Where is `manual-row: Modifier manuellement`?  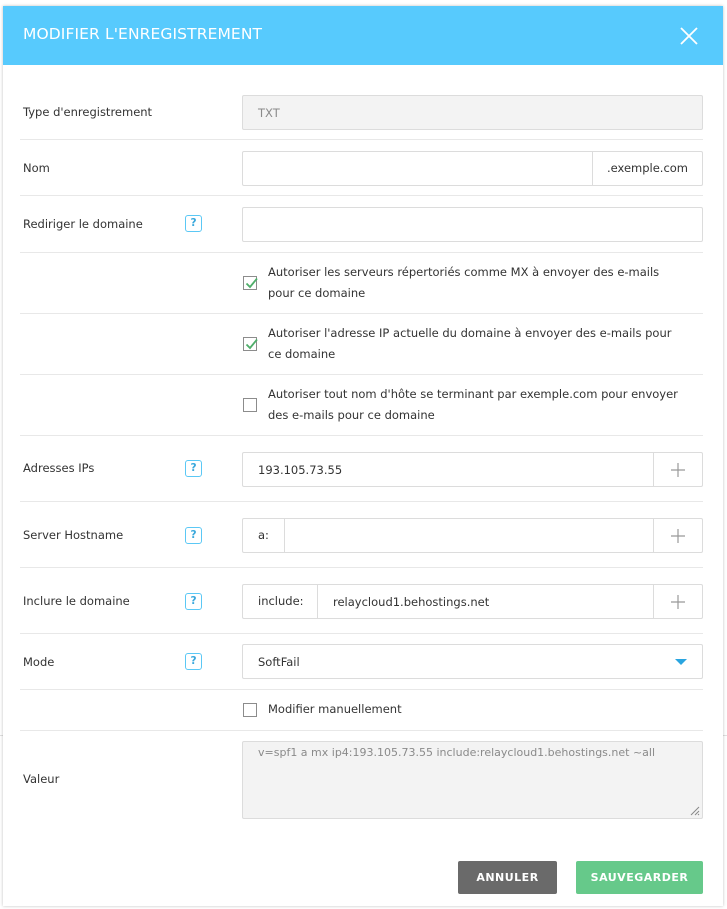 manual-row: Modifier manuellement is located at coordinates (361, 710).